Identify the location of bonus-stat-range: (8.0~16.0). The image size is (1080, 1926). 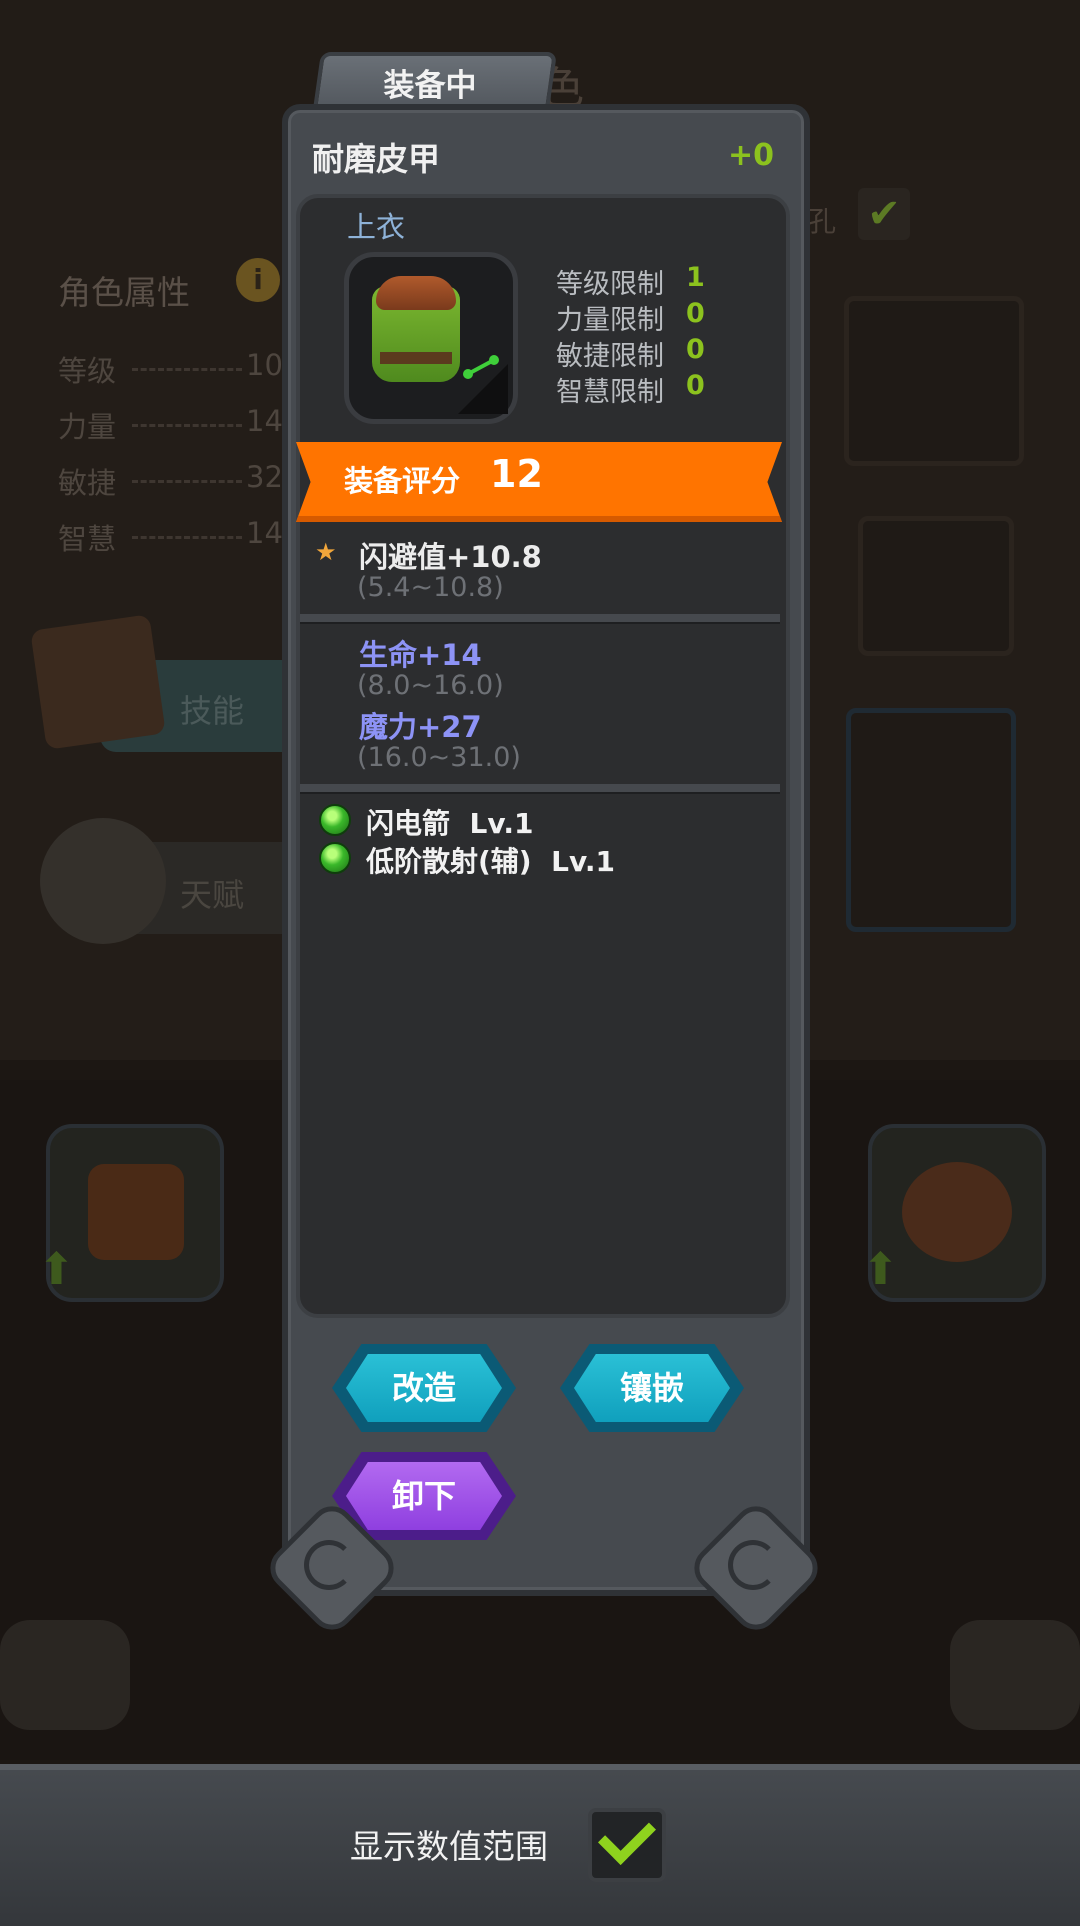
(430, 685).